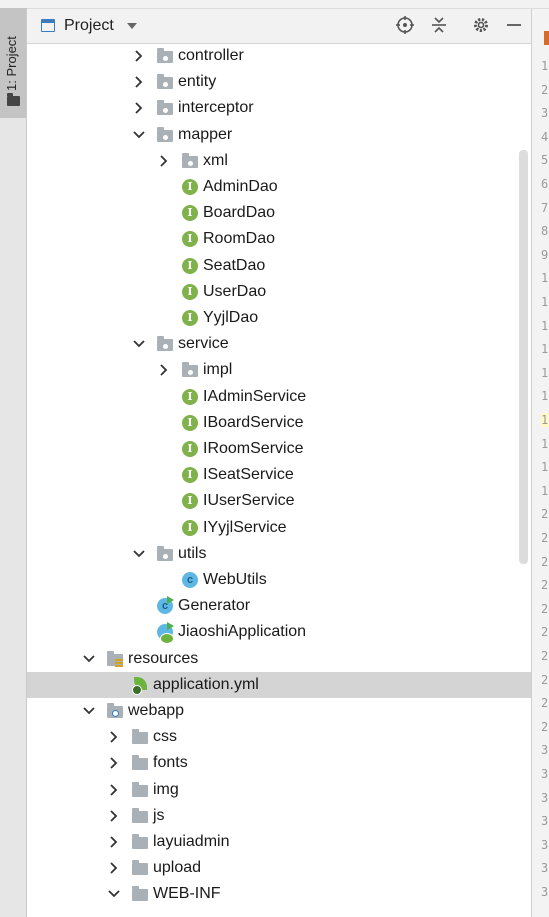 This screenshot has height=917, width=549. What do you see at coordinates (279, 816) in the screenshot?
I see `tree-node: js` at bounding box center [279, 816].